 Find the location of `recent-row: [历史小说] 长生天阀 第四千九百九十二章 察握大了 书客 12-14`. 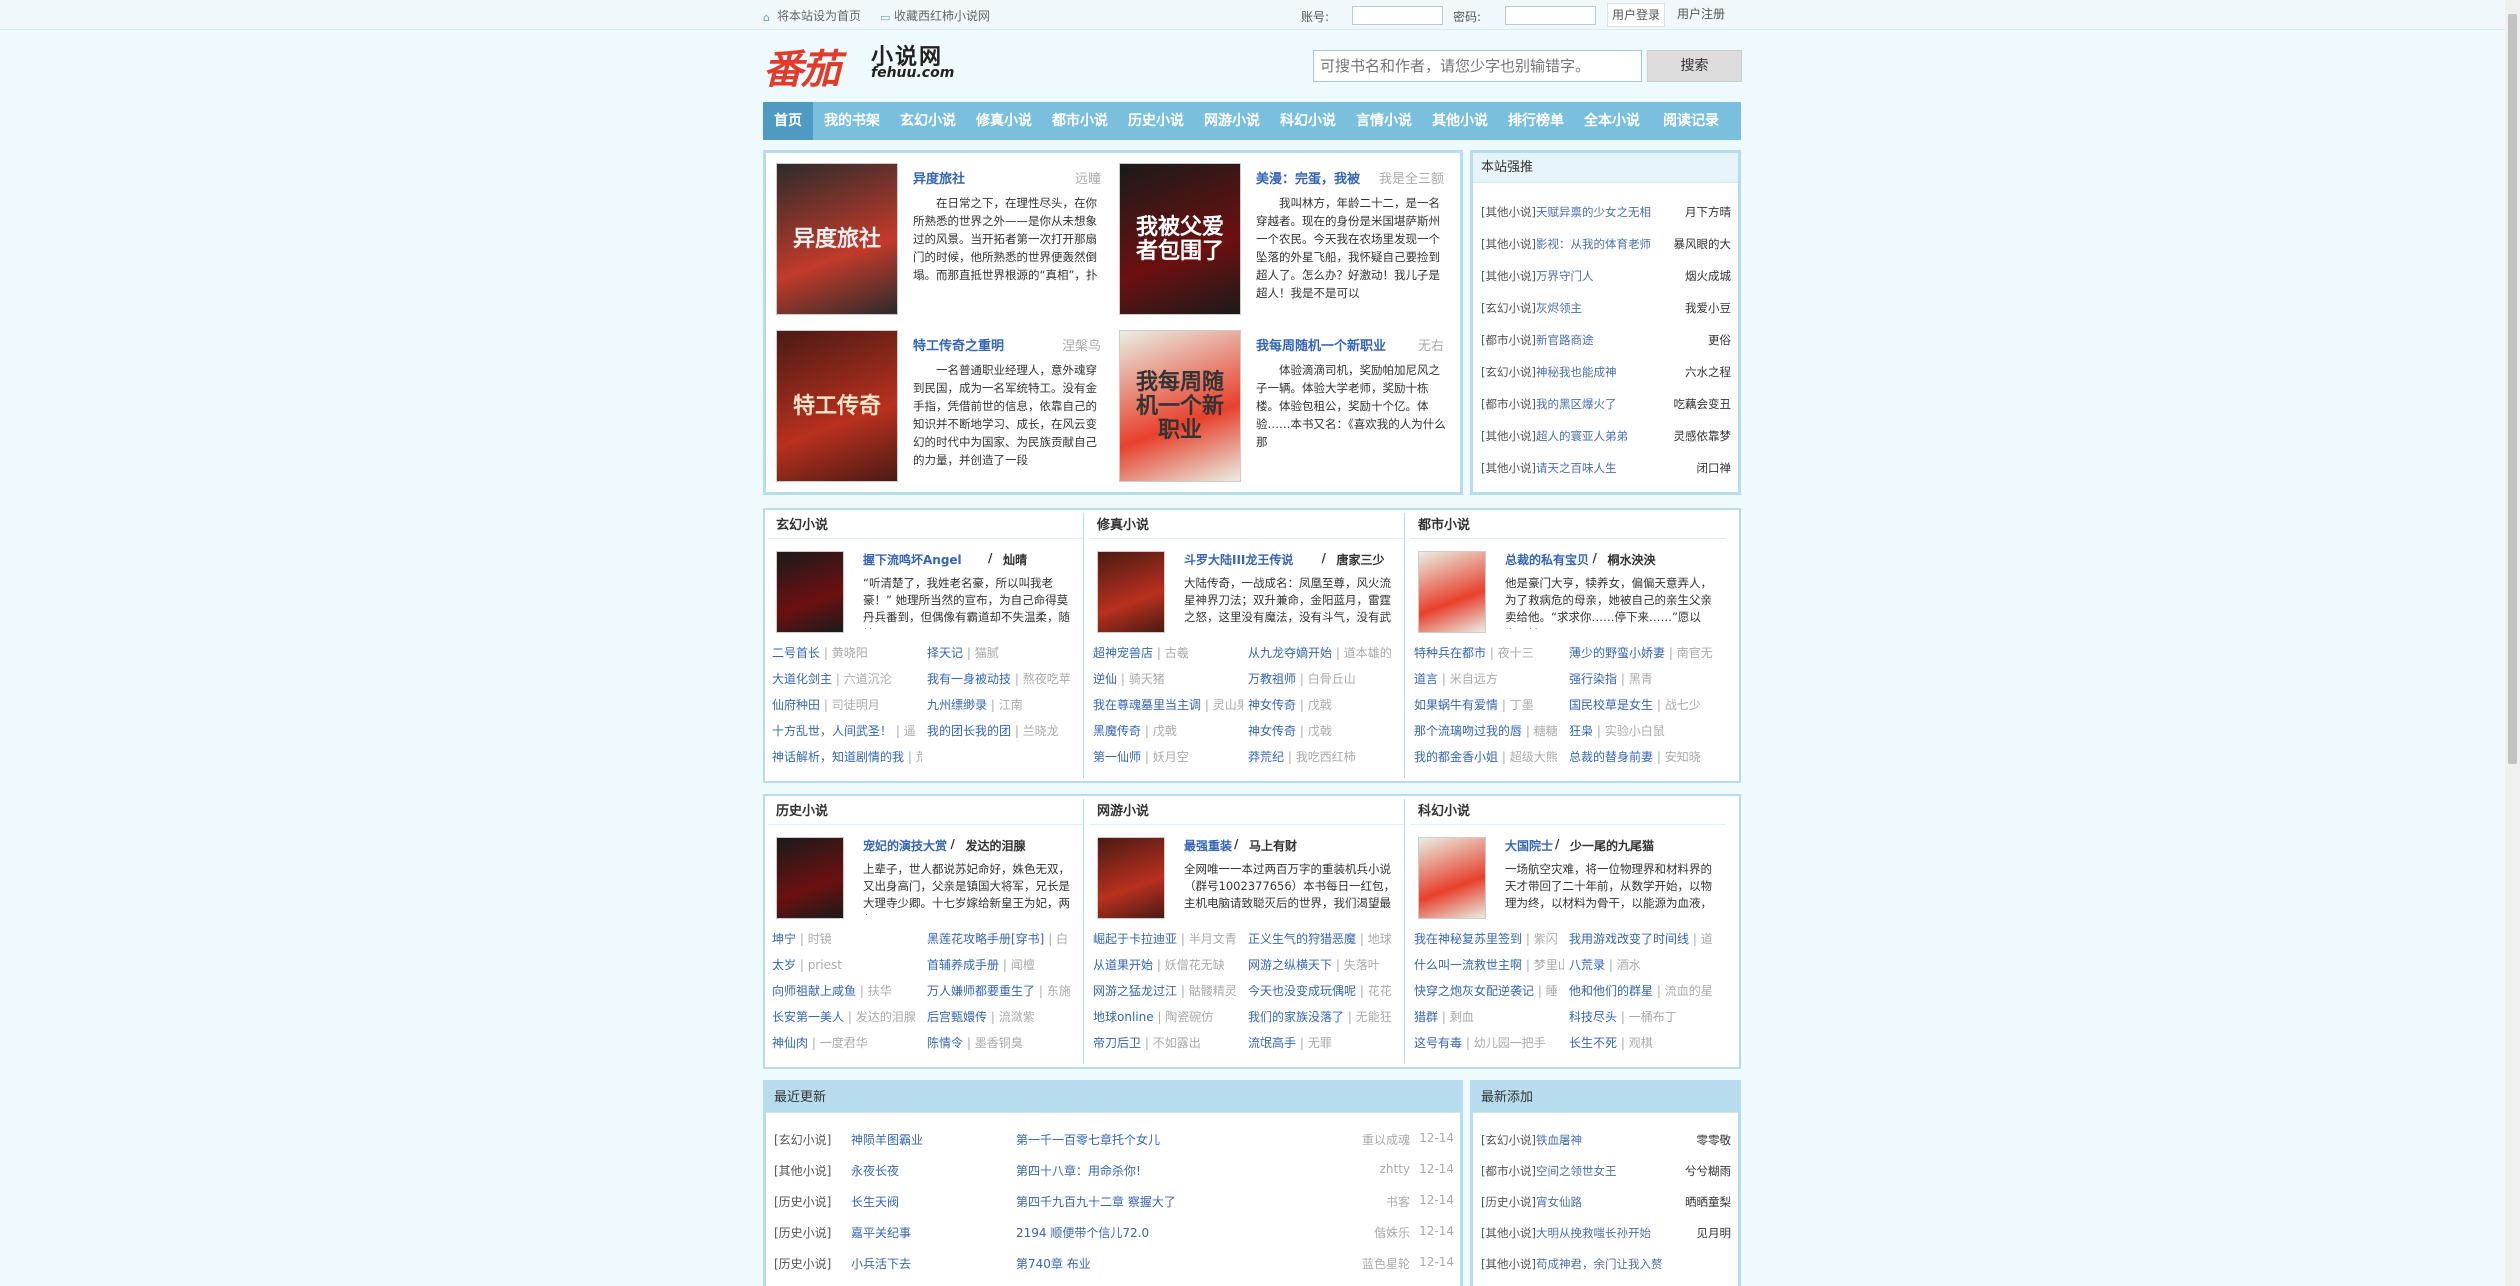

recent-row: [历史小说] 长生天阀 第四千九百九十二章 察握大了 书客 12-14 is located at coordinates (1114, 1202).